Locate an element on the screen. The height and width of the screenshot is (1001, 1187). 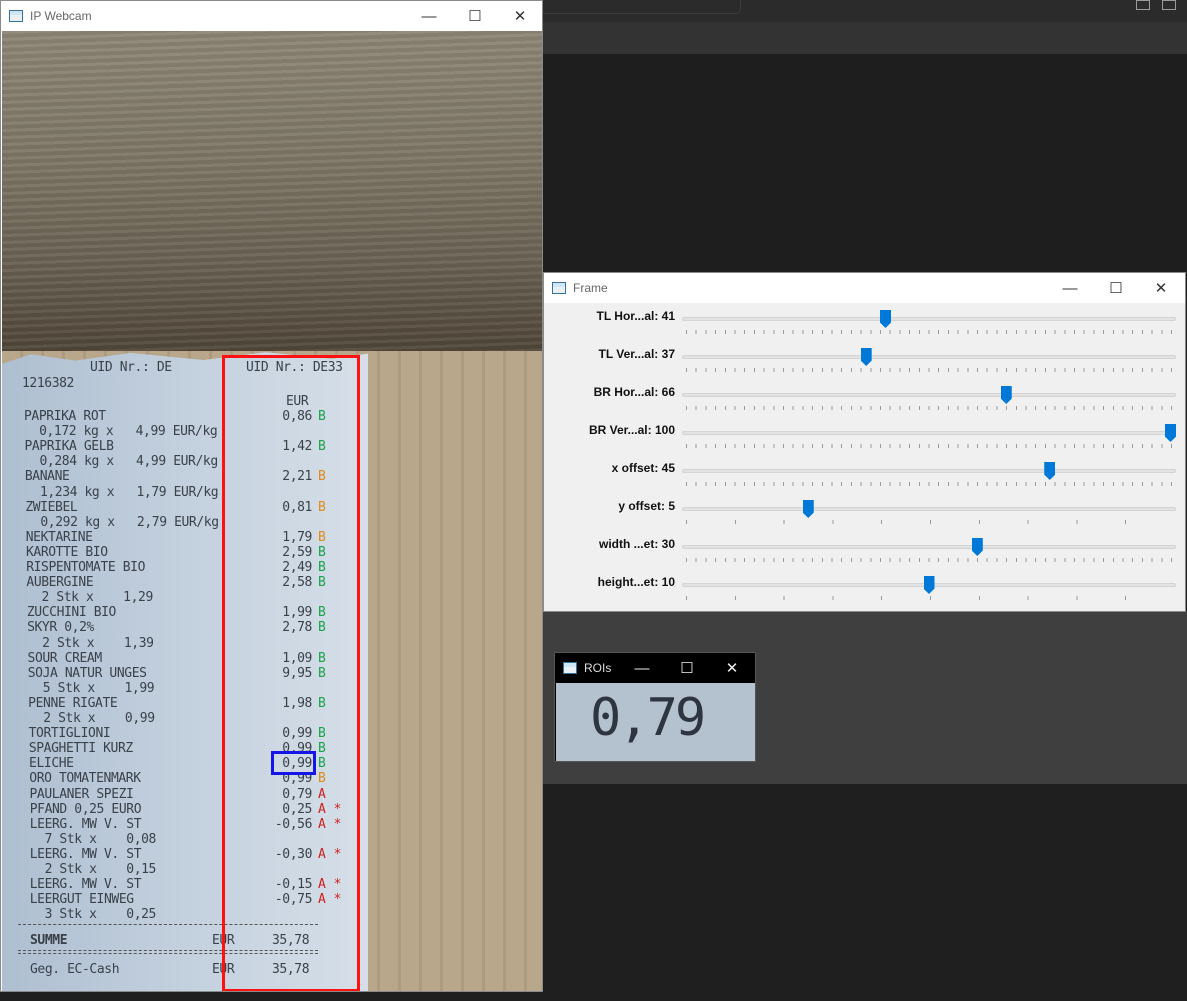
receipt-line-text: ELICHE is located at coordinates (51, 764).